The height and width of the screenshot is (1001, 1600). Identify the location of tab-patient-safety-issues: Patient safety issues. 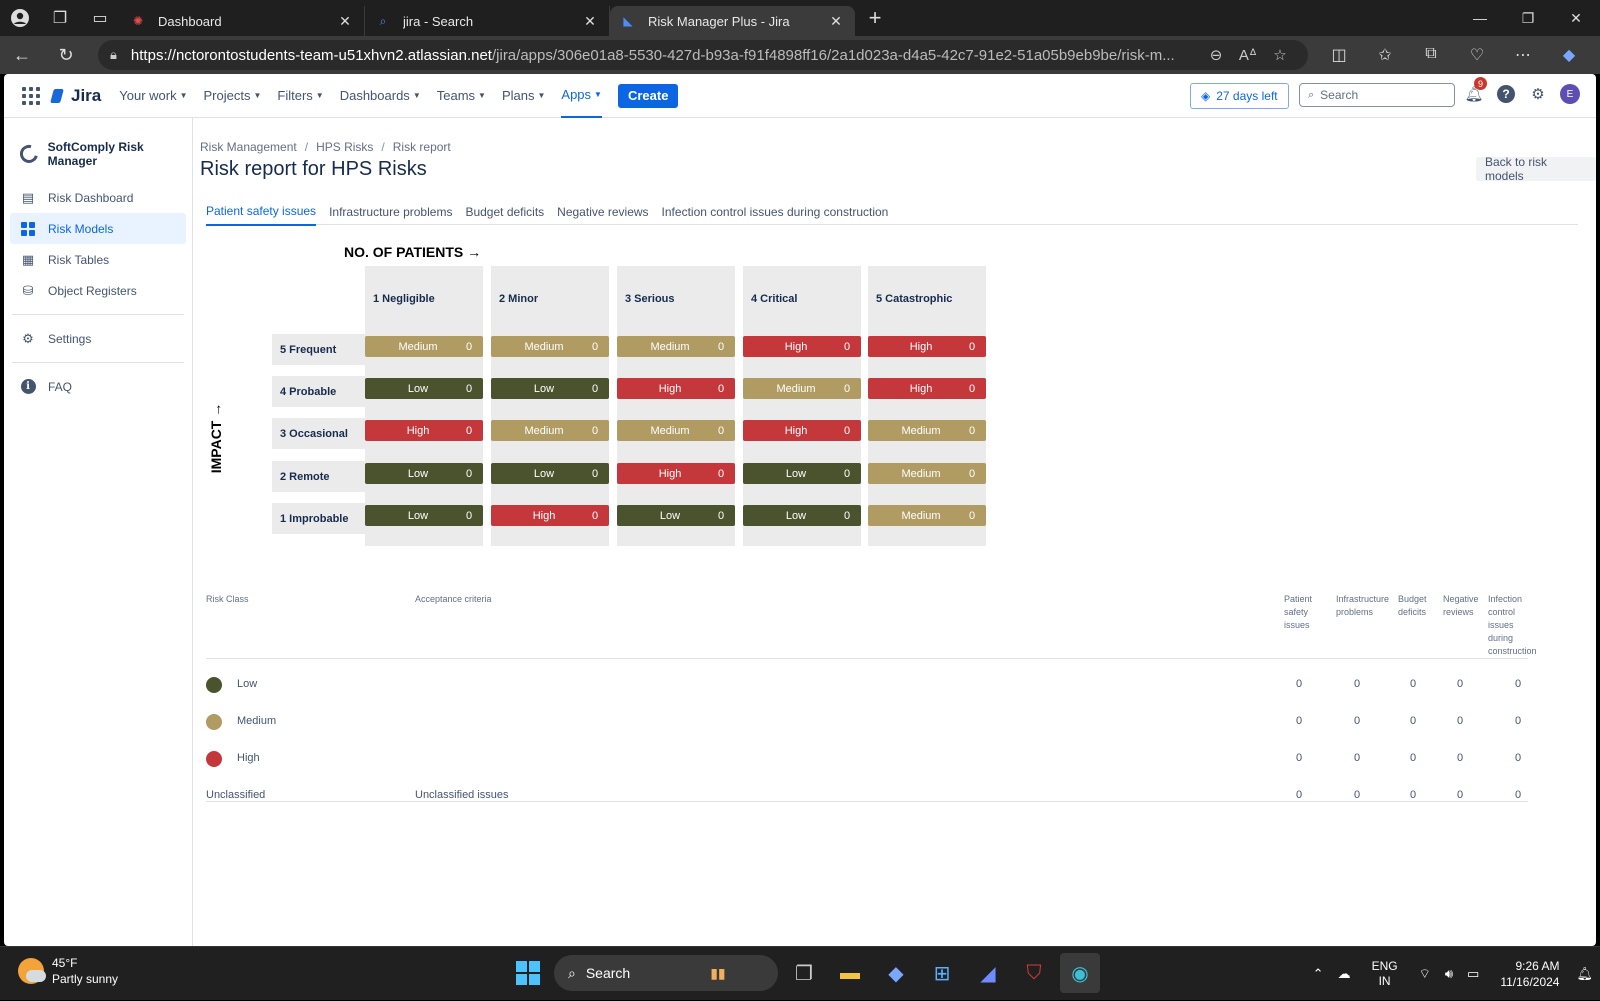
(261, 212).